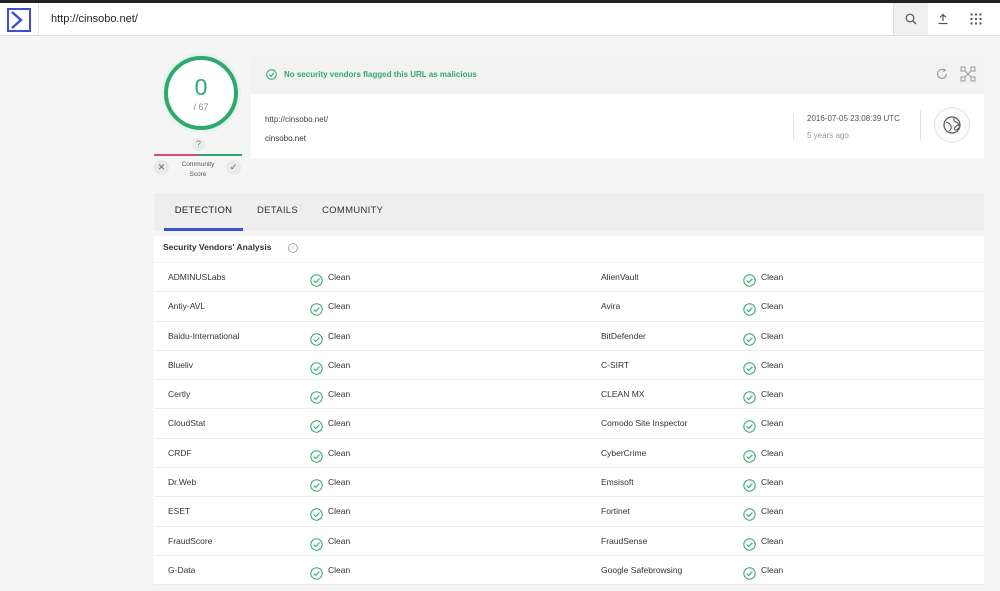 This screenshot has height=591, width=1000. Describe the element at coordinates (569, 483) in the screenshot. I see `table-row: Dr.Web Clean Emsisoft Clean` at that location.